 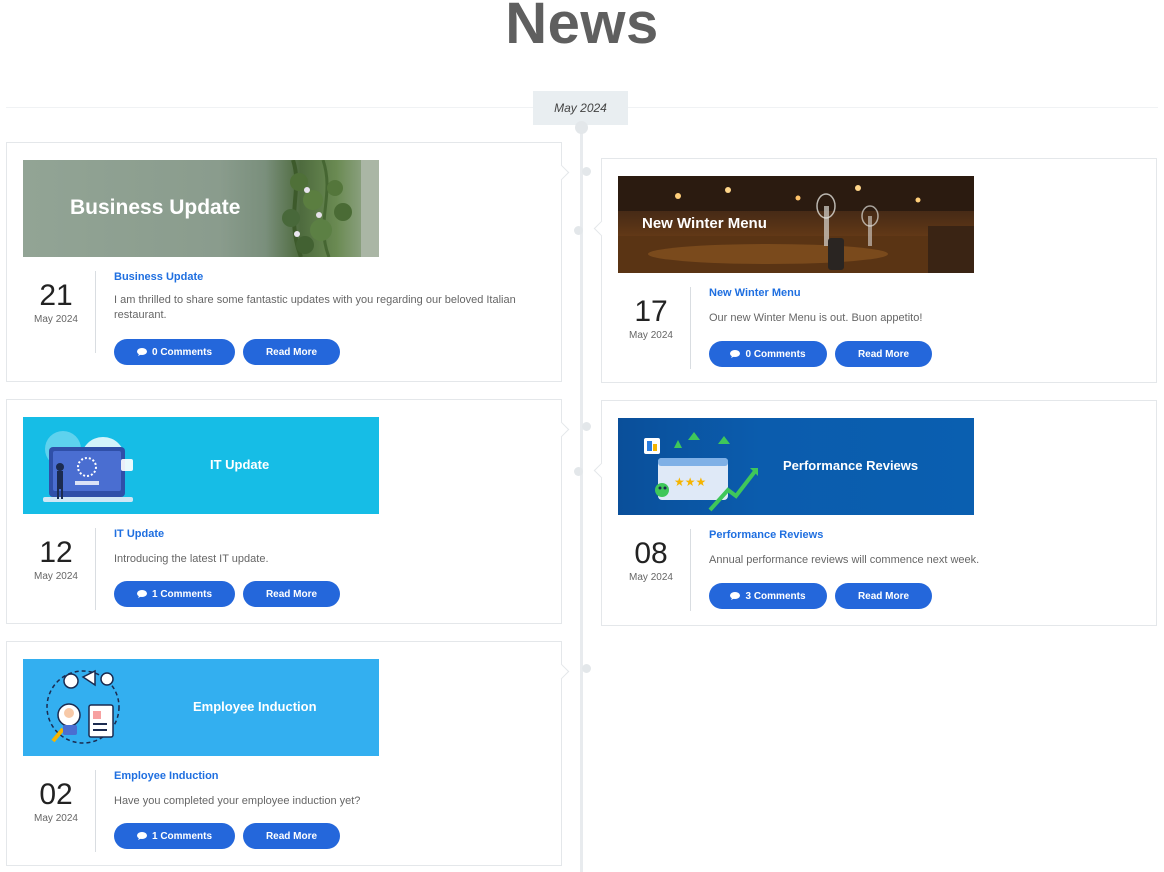 I want to click on comments-label: 3 Comments, so click(x=775, y=596).